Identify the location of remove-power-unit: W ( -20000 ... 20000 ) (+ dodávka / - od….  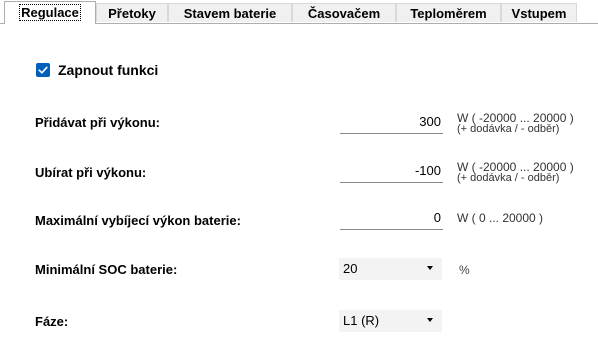
(515, 172).